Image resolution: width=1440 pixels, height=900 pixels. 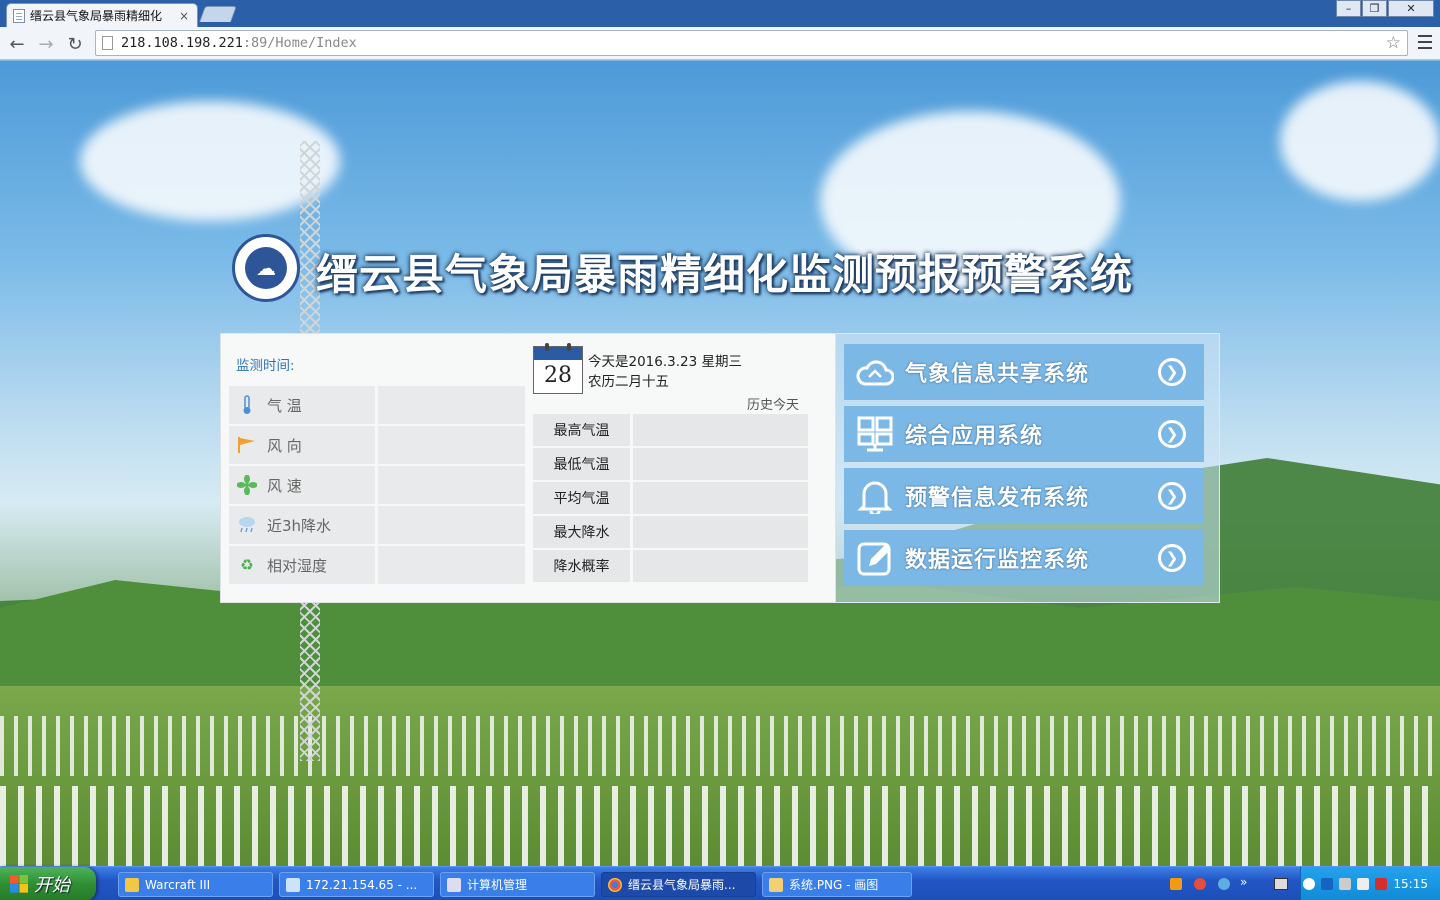 I want to click on taskbar-item: Warcraft III, so click(x=195, y=884).